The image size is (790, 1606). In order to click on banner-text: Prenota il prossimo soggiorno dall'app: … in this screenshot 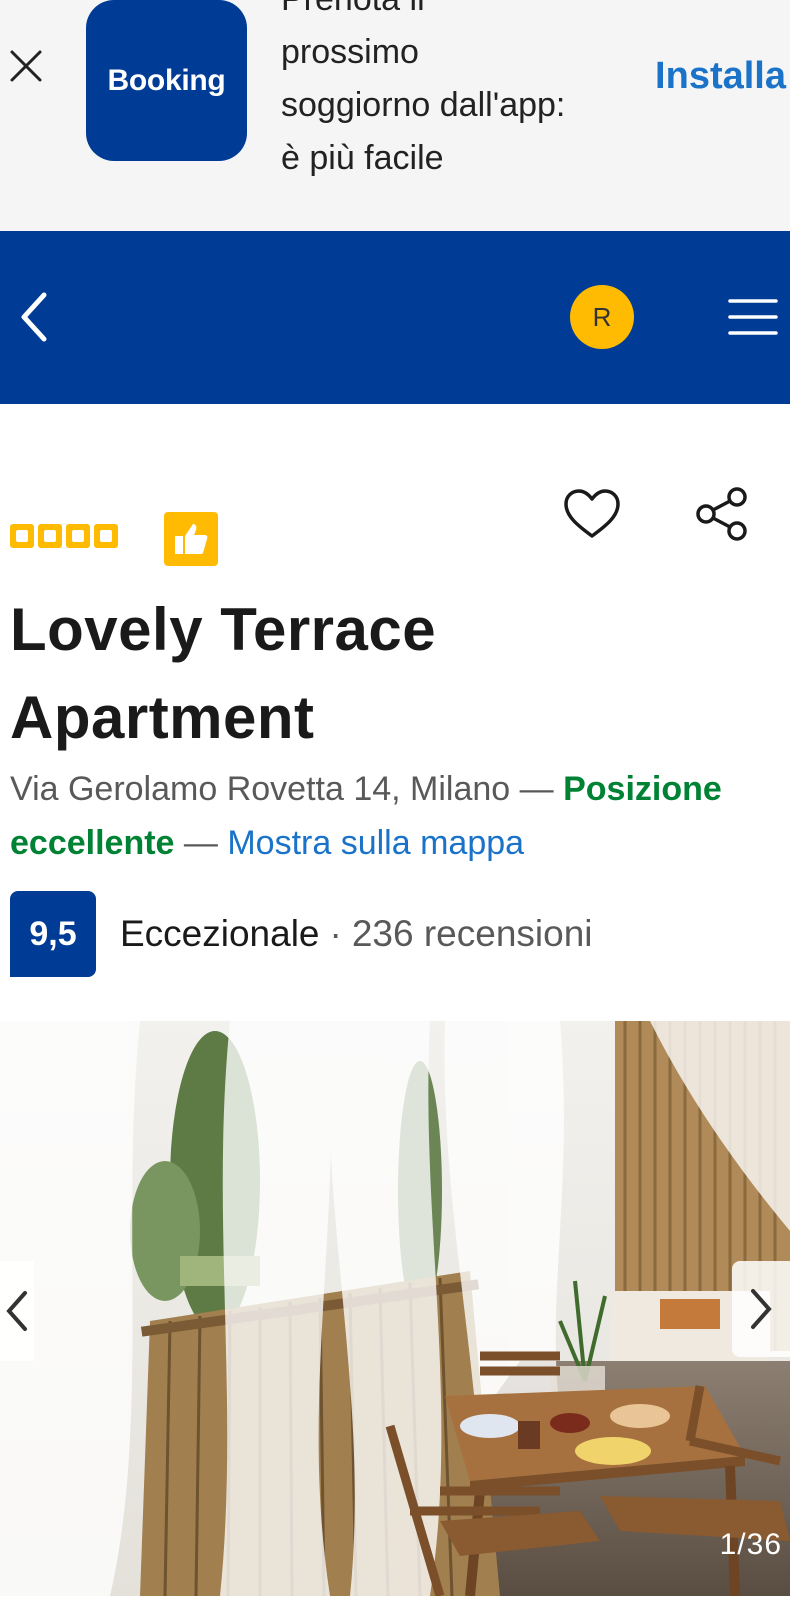, I will do `click(446, 92)`.